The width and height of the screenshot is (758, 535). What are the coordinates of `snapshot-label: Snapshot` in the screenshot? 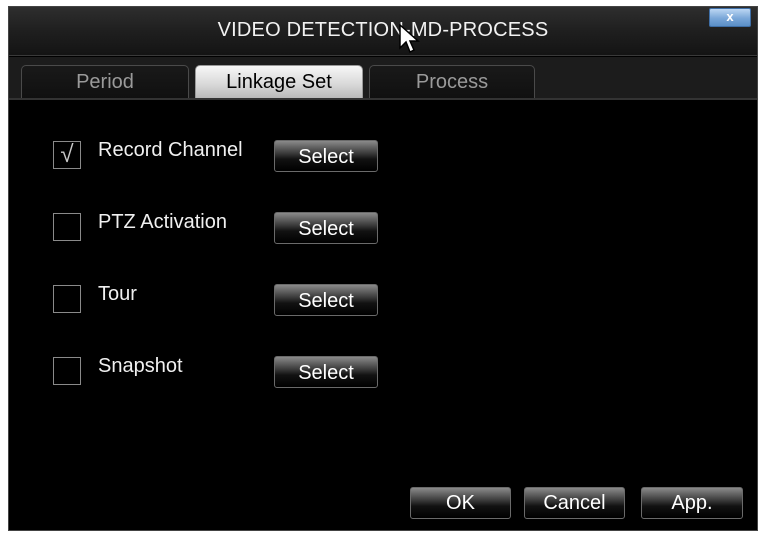 It's located at (140, 366).